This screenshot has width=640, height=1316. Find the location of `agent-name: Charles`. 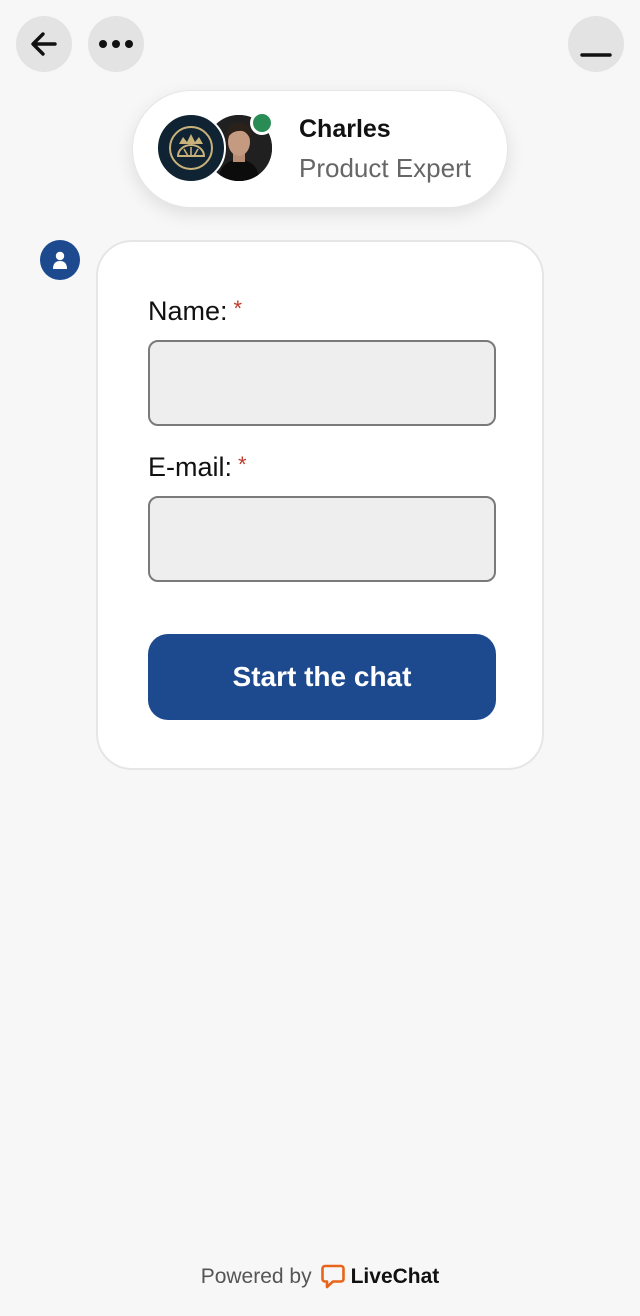

agent-name: Charles is located at coordinates (345, 129).